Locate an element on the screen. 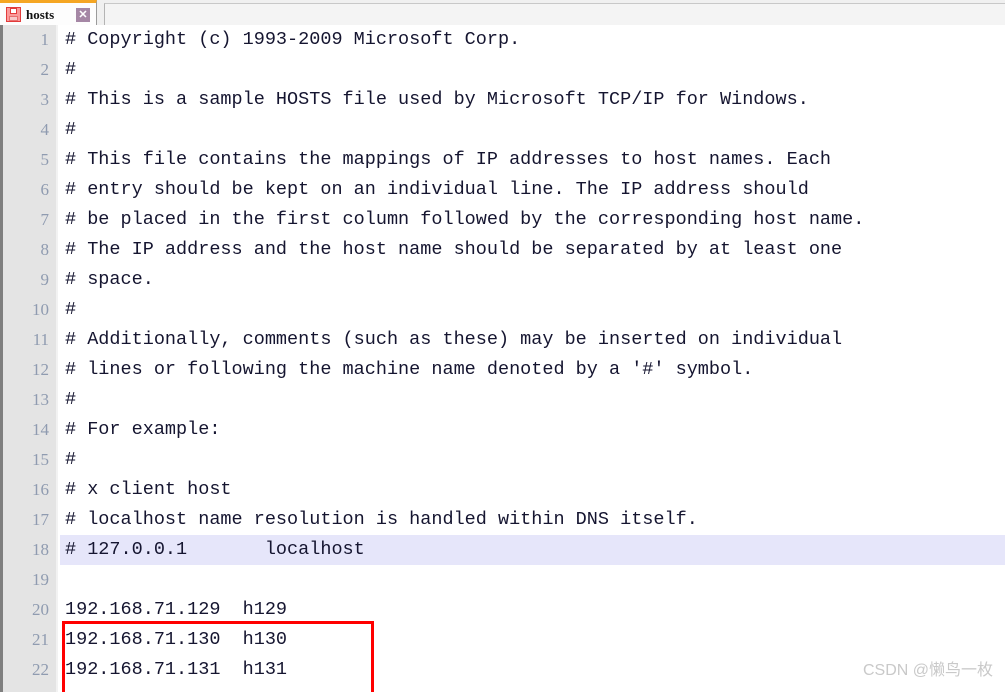 The height and width of the screenshot is (692, 1005). floppy-disk-red-icon is located at coordinates (13, 14).